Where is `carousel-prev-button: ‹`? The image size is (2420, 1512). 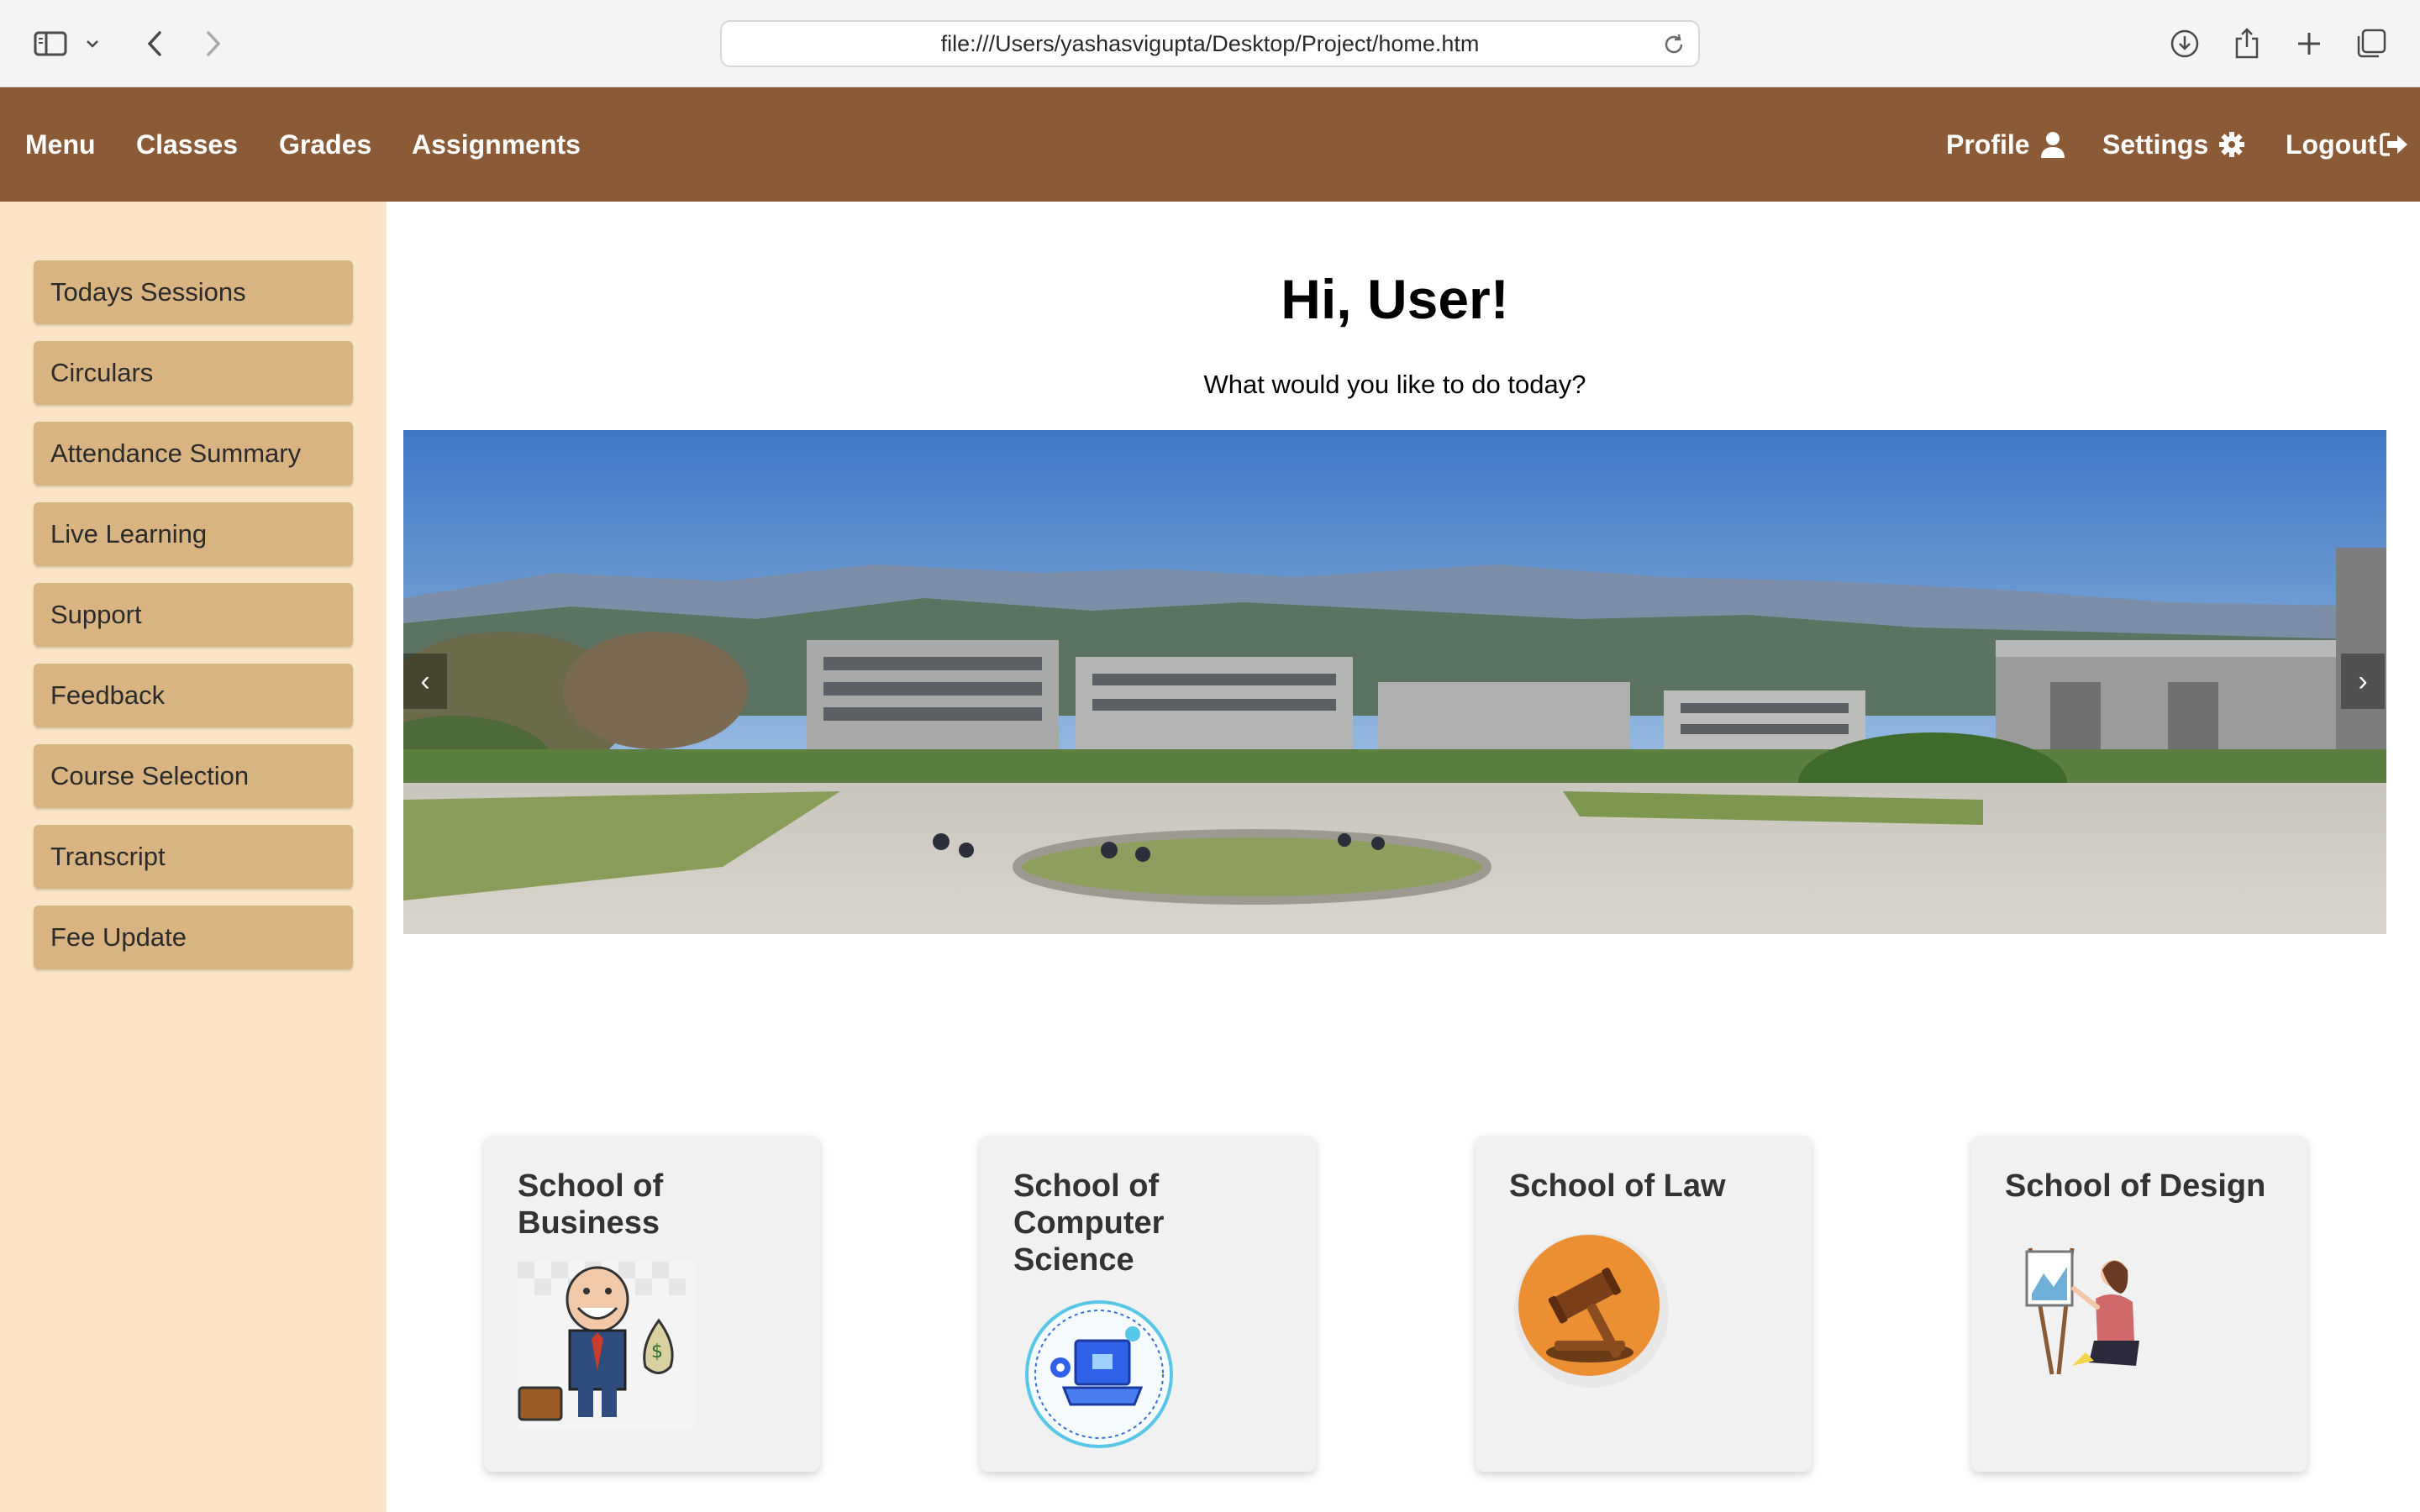
carousel-prev-button: ‹ is located at coordinates (425, 681).